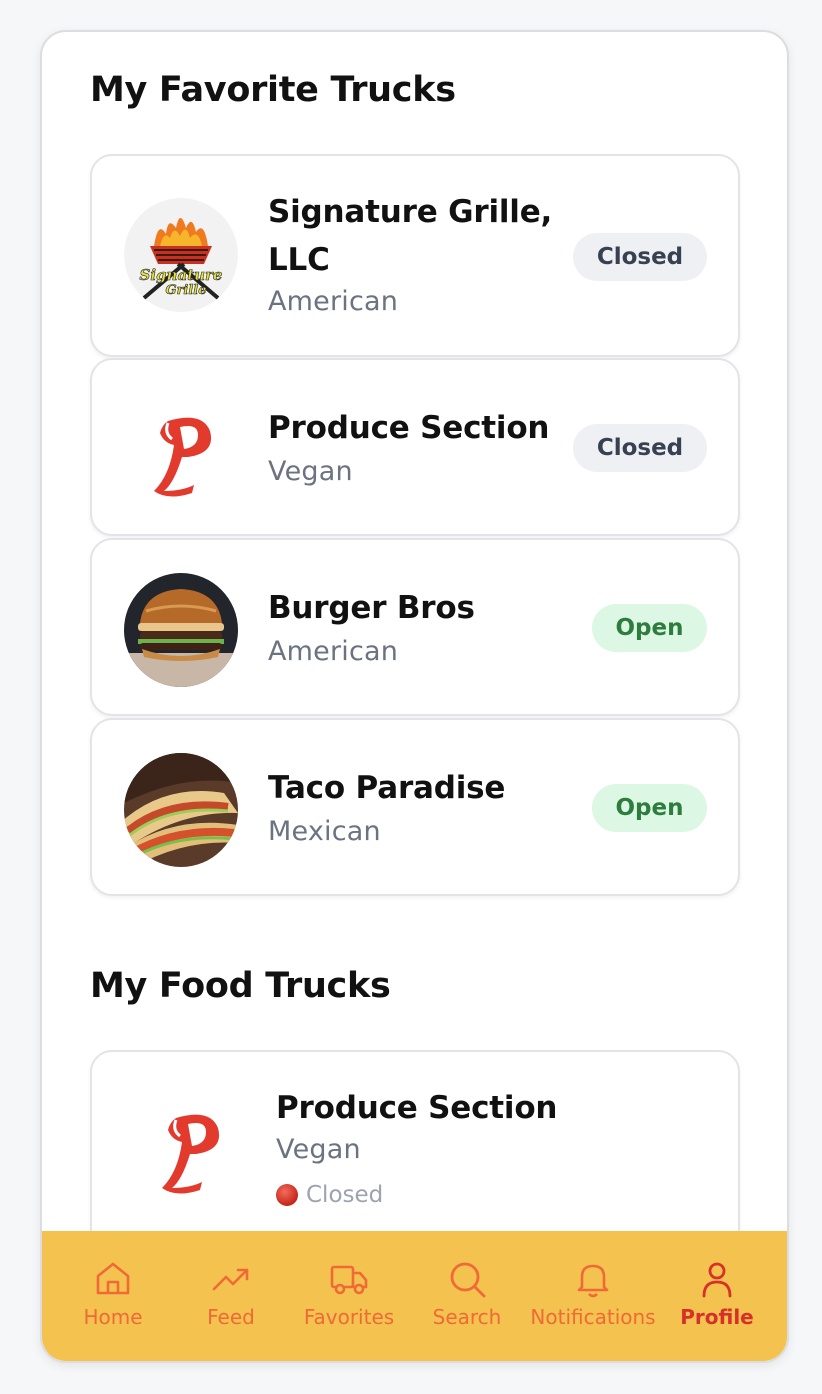  I want to click on nav-favorites: Favorites, so click(349, 1294).